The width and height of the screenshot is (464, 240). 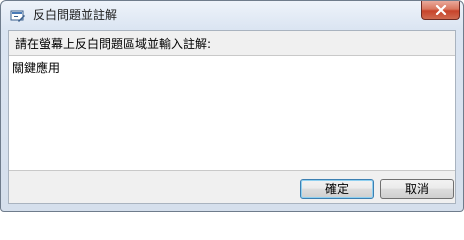 What do you see at coordinates (18, 16) in the screenshot?
I see `snipping-pen-icon` at bounding box center [18, 16].